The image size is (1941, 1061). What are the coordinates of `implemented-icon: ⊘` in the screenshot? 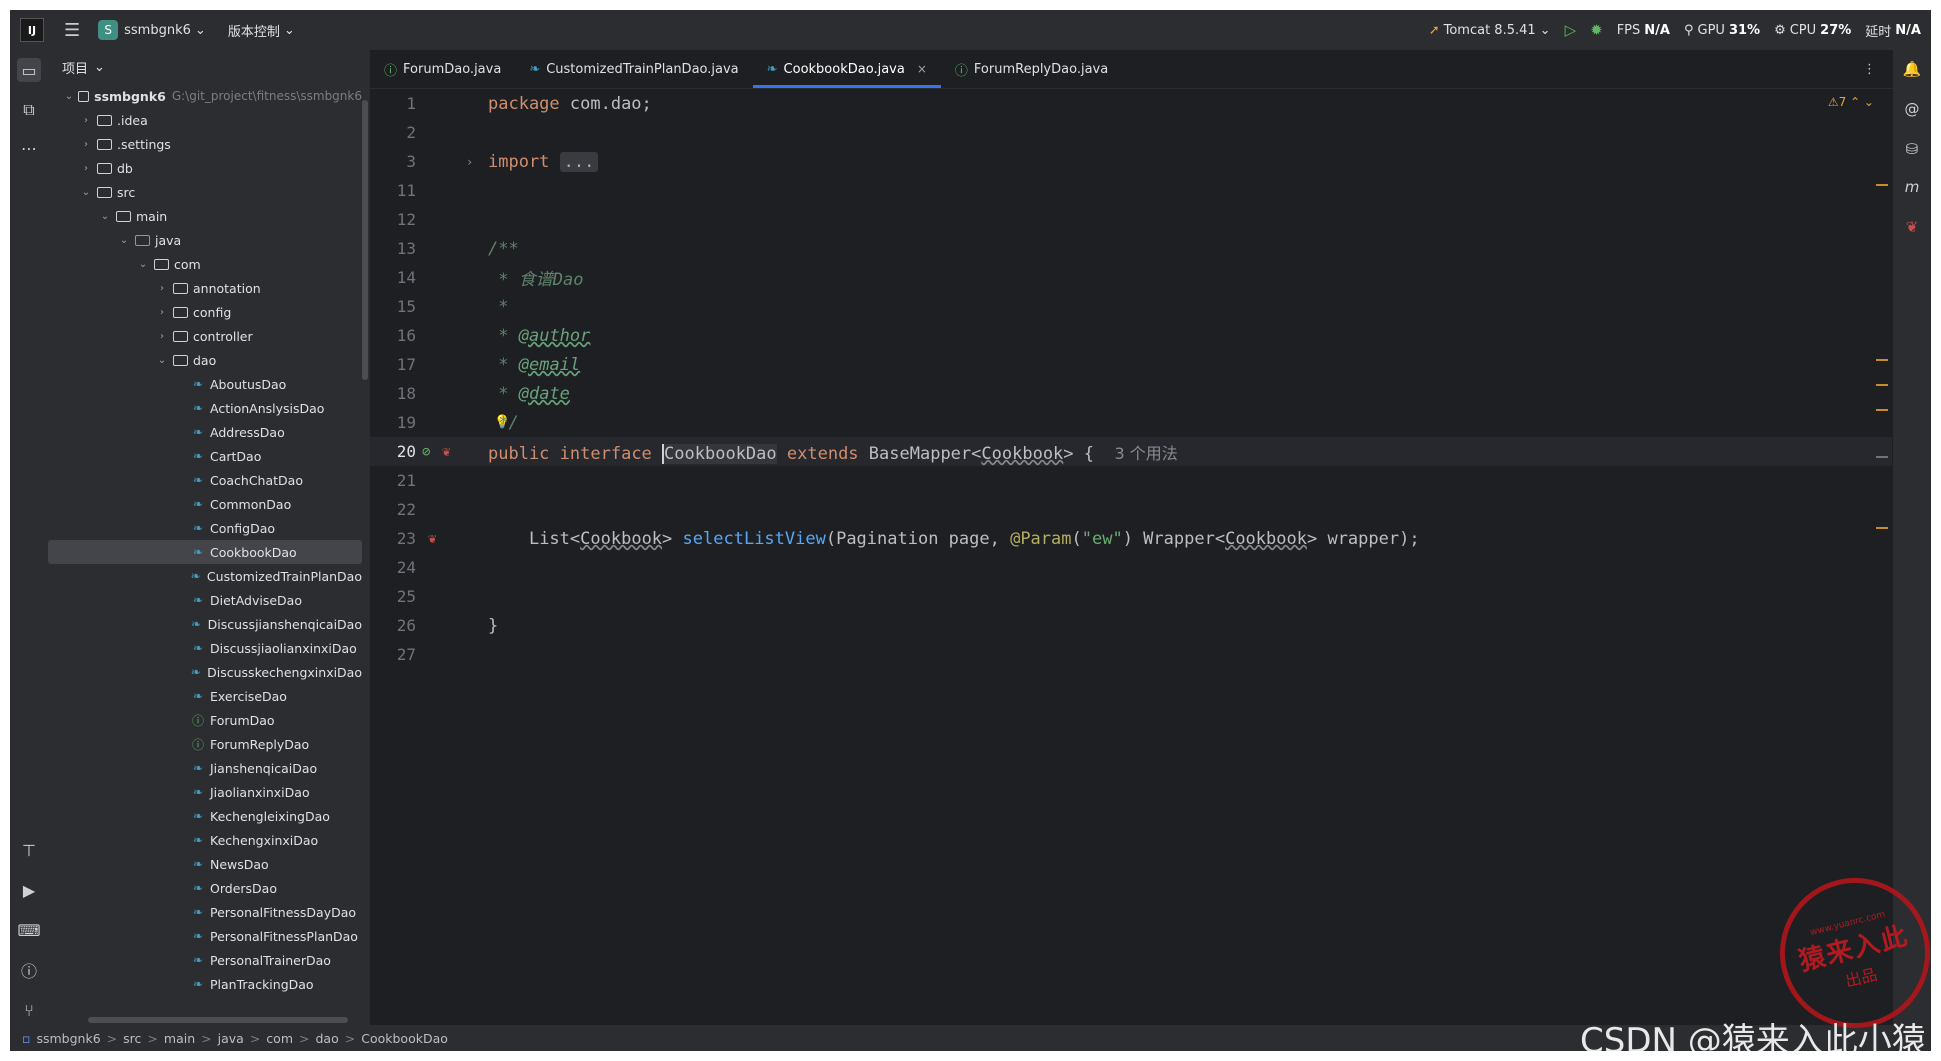 It's located at (426, 452).